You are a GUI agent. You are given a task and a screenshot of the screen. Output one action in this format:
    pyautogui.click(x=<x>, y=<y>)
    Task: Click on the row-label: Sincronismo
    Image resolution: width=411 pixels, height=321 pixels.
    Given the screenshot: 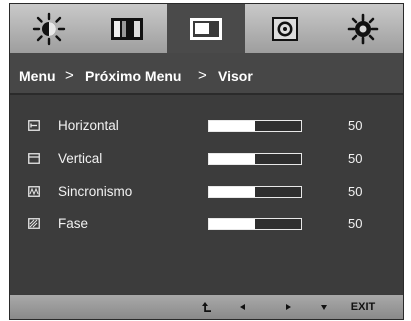 What is the action you would take?
    pyautogui.click(x=95, y=191)
    